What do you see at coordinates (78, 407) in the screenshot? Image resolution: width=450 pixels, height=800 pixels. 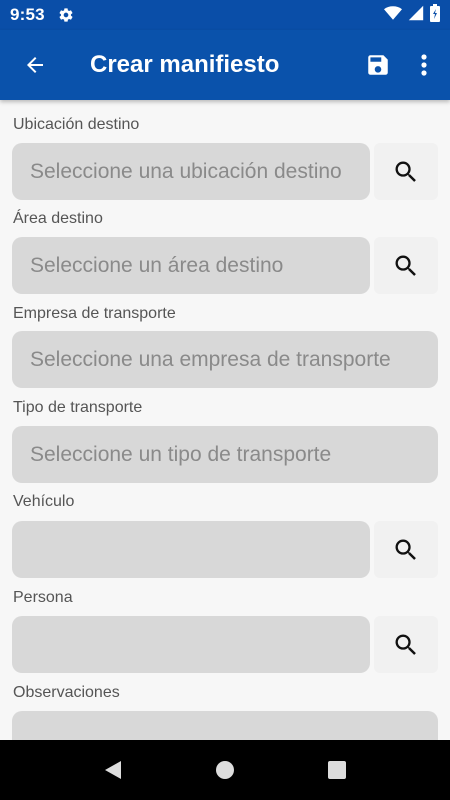 I see `field-label: Tipo de transporte` at bounding box center [78, 407].